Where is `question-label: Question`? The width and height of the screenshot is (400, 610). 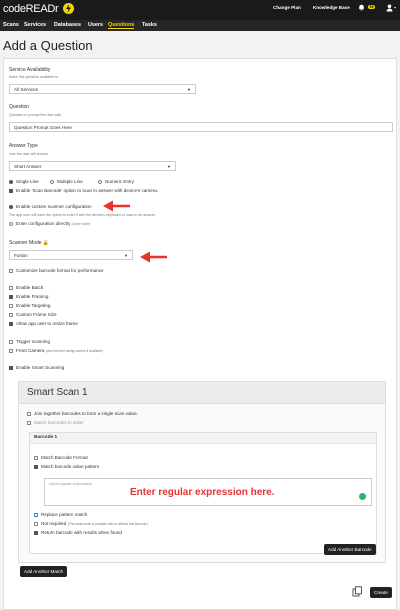
question-label: Question is located at coordinates (19, 107).